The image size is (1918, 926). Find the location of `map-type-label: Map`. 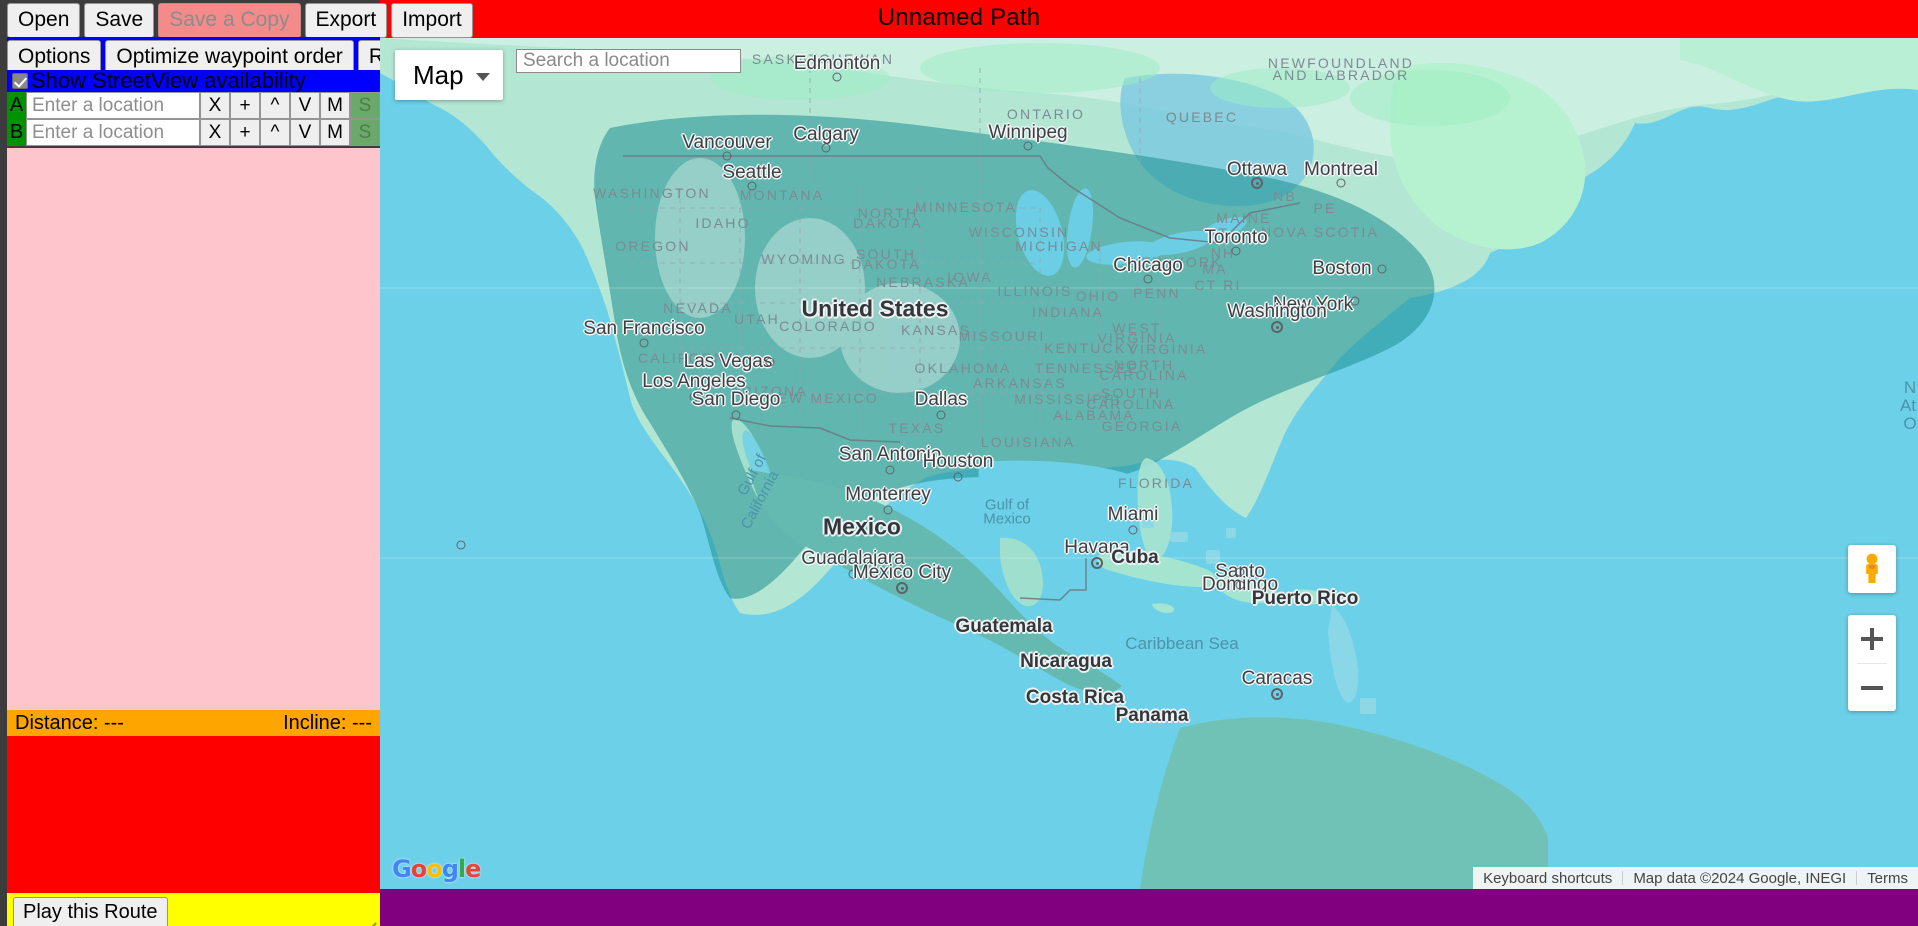

map-type-label: Map is located at coordinates (438, 74).